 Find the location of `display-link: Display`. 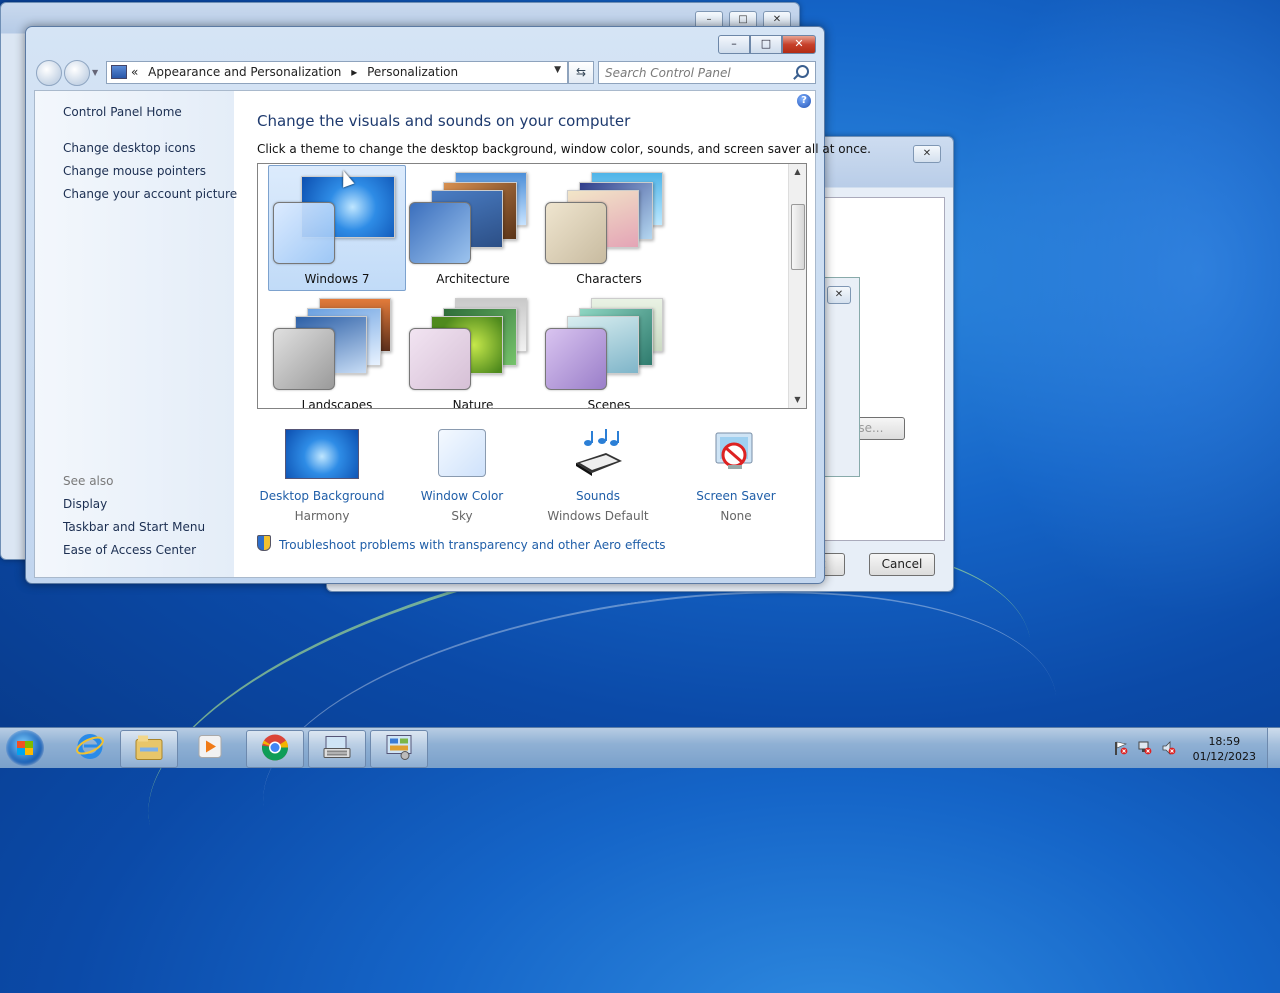

display-link: Display is located at coordinates (85, 504).